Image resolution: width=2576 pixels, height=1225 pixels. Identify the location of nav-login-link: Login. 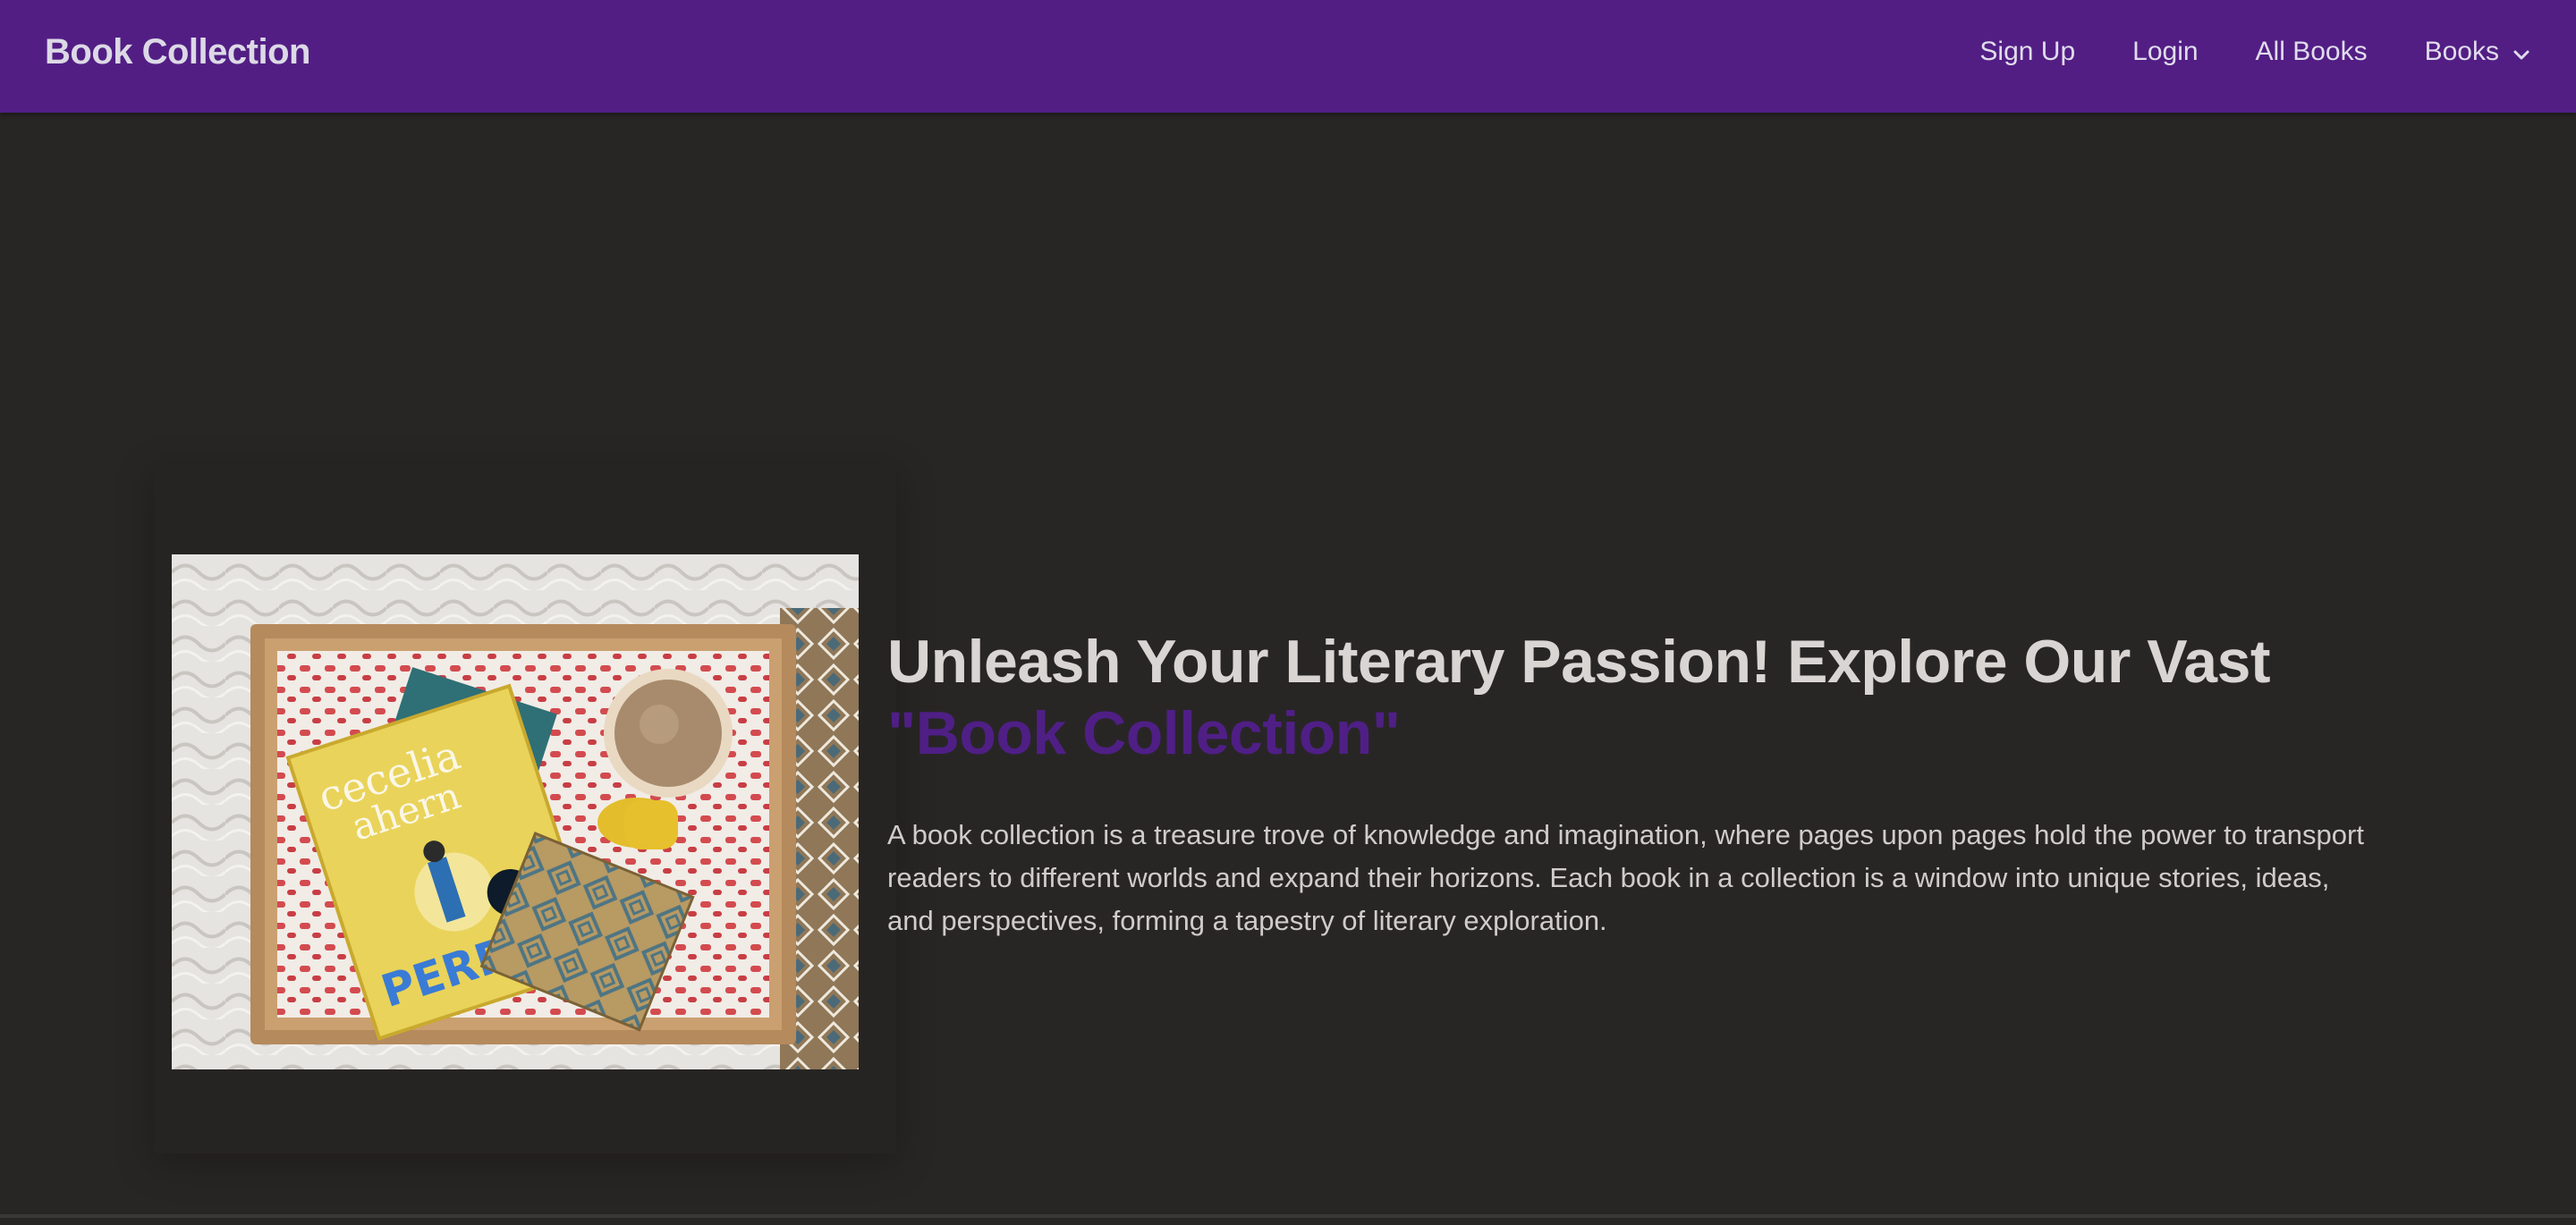
(2165, 52).